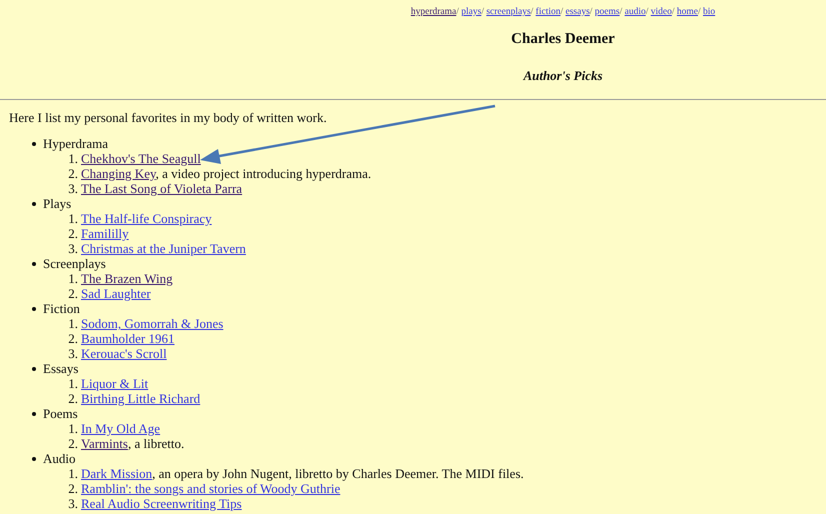 The image size is (826, 514). I want to click on page-title: Charles Deemer, so click(563, 39).